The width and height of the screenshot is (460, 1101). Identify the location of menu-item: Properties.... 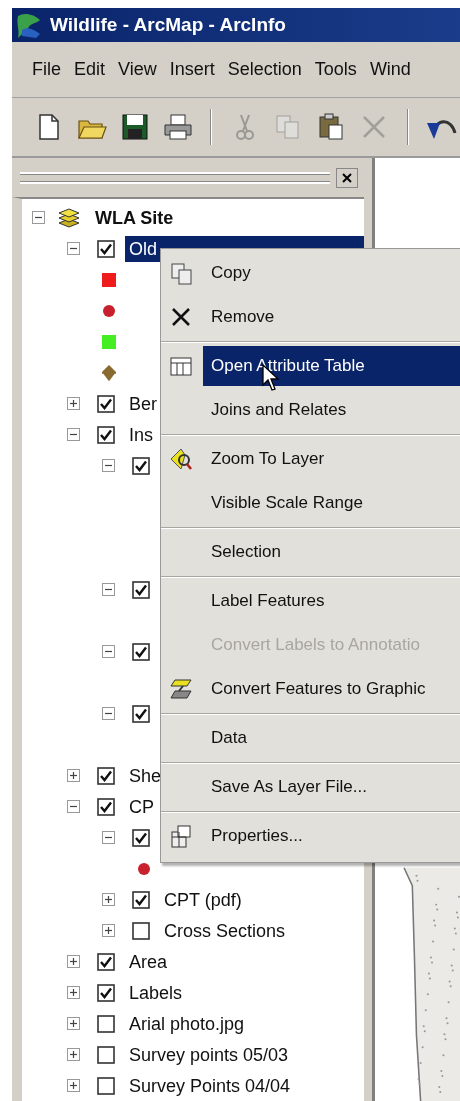
(331, 836).